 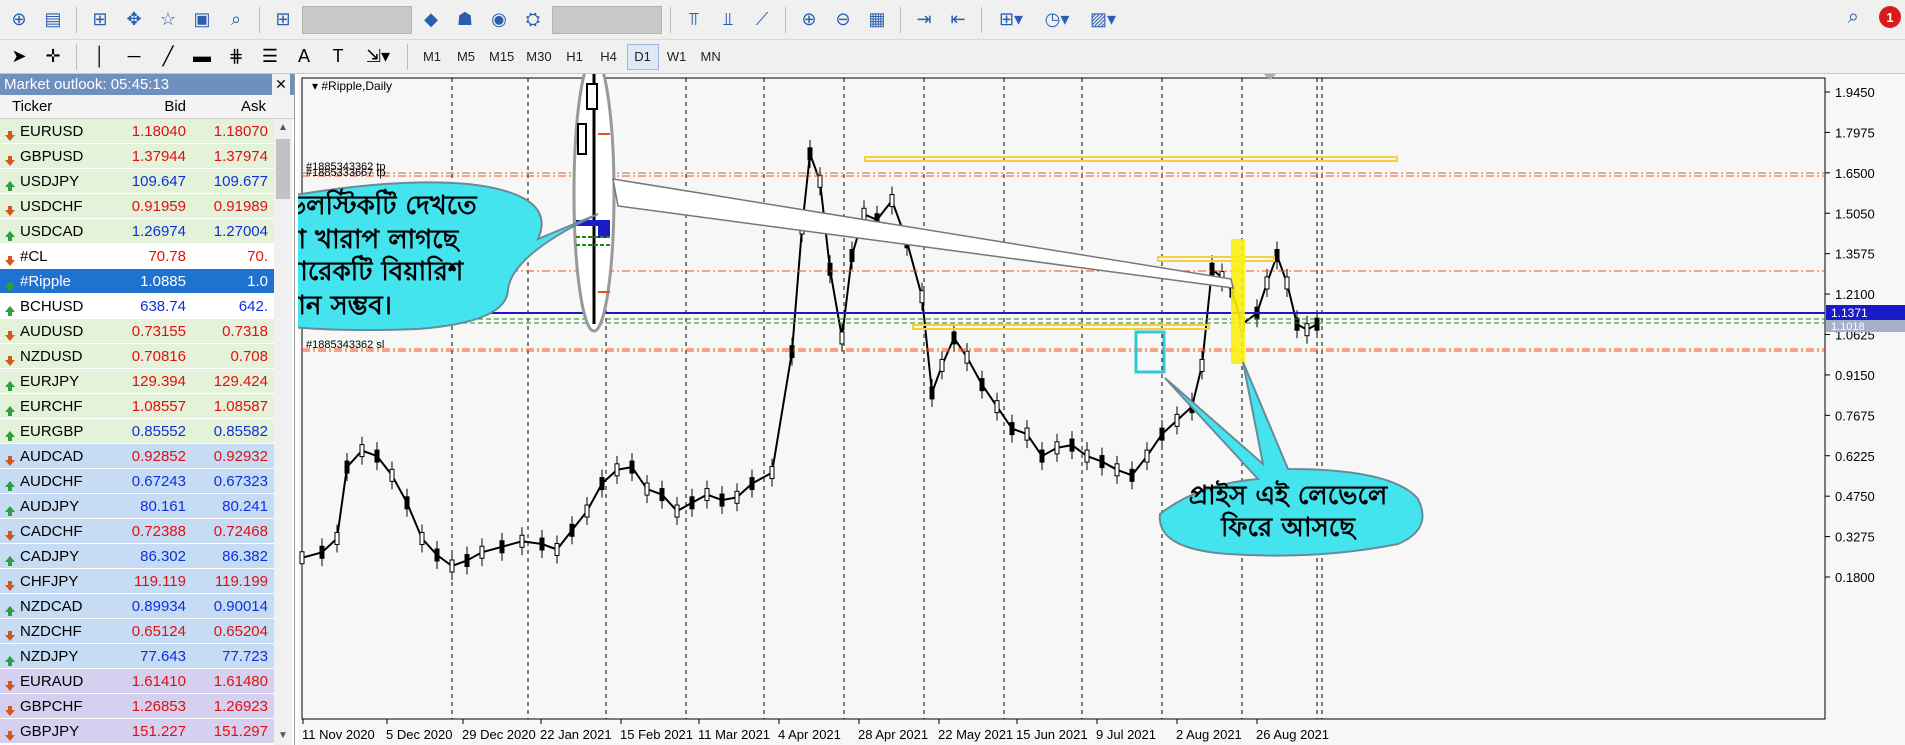 I want to click on cursor-icon: ➤, so click(x=19, y=57).